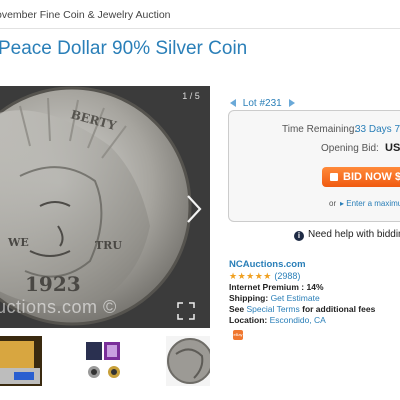  What do you see at coordinates (194, 209) in the screenshot?
I see `next-image-icon` at bounding box center [194, 209].